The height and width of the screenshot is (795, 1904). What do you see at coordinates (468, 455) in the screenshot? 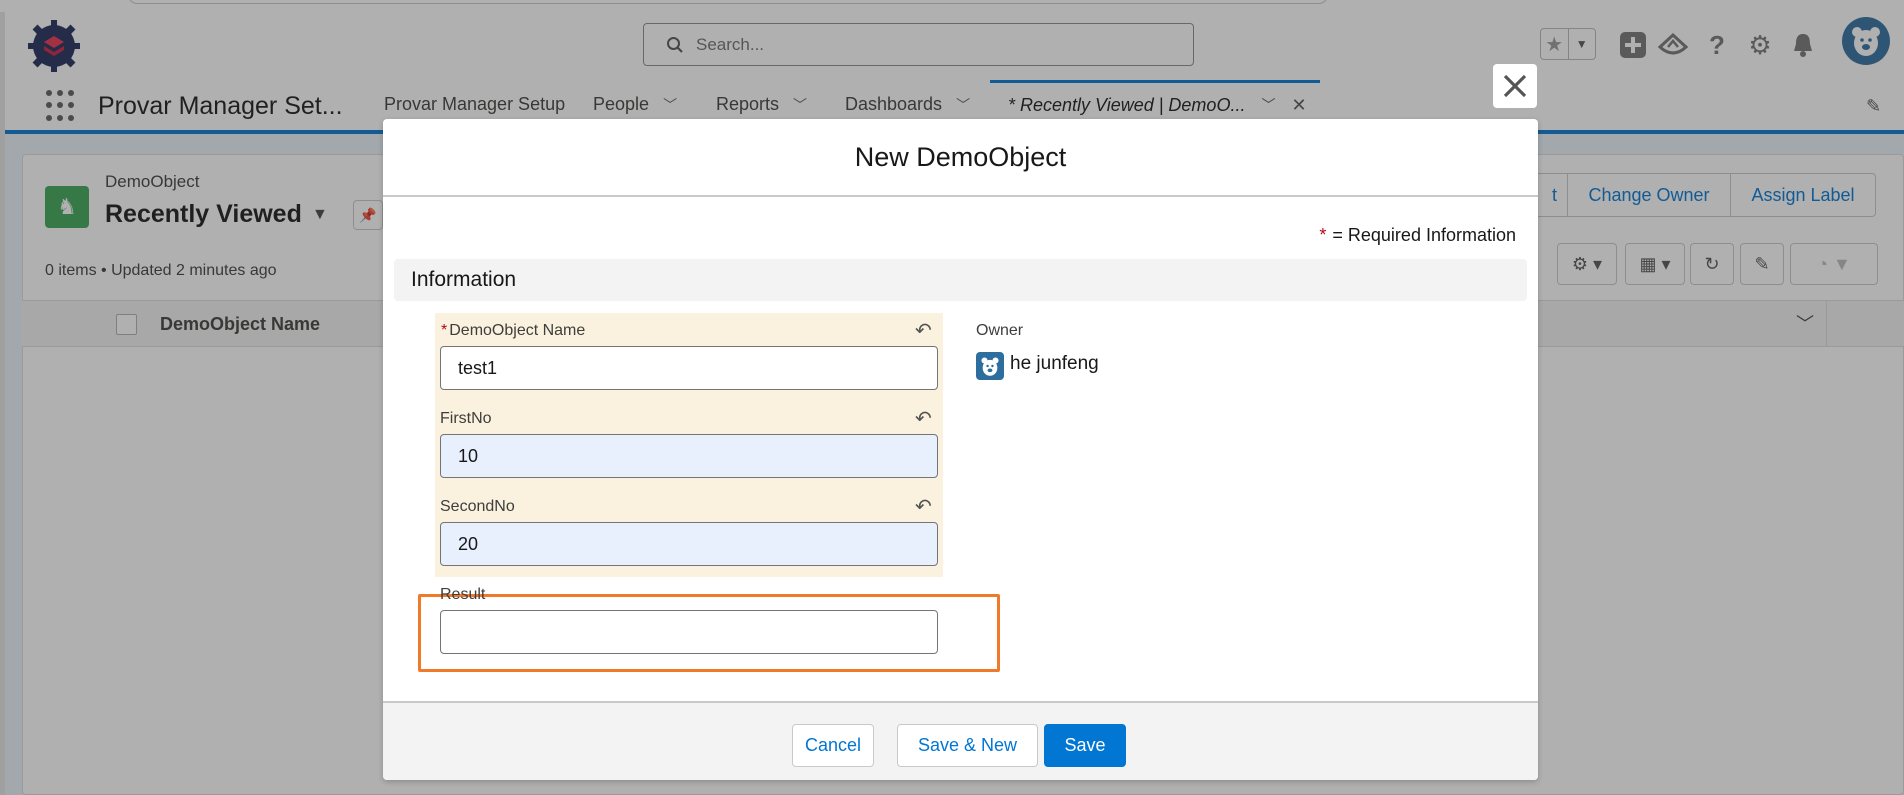
I see `input-value: 10` at bounding box center [468, 455].